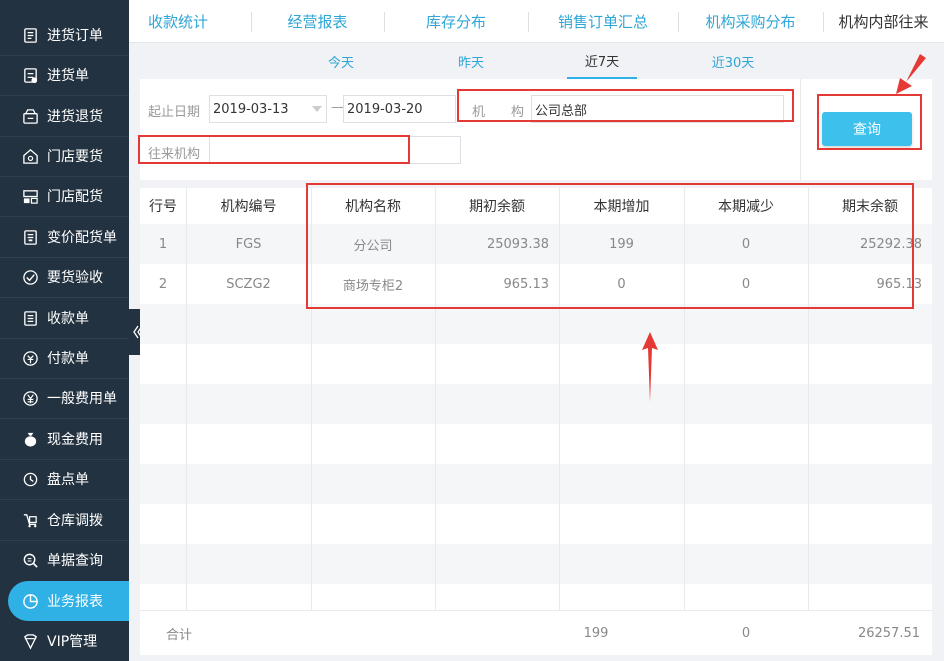 The image size is (944, 661). Describe the element at coordinates (870, 206) in the screenshot. I see `column-header-7: 期末余额` at that location.